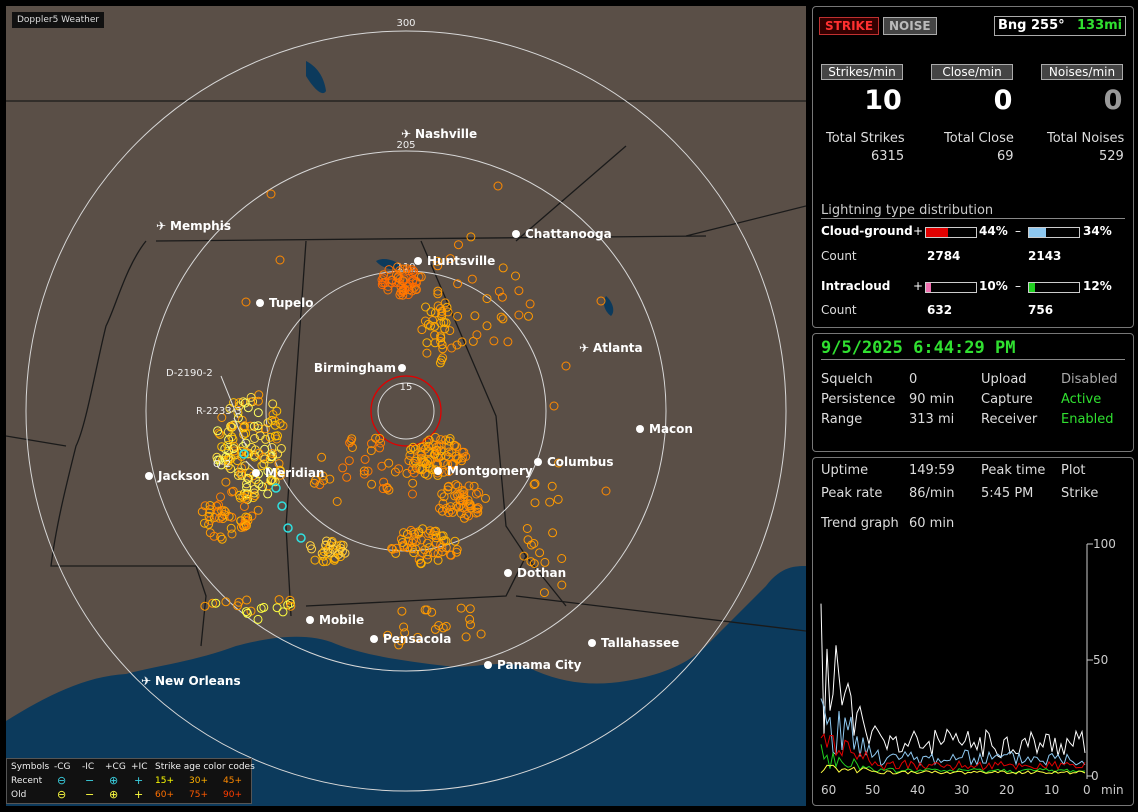  What do you see at coordinates (1051, 790) in the screenshot?
I see `trend-x-10: 10` at bounding box center [1051, 790].